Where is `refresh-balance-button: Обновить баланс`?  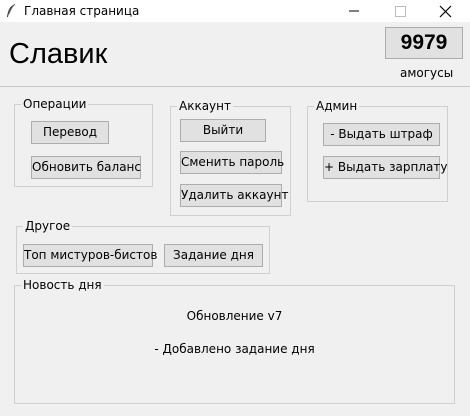
refresh-balance-button: Обновить баланс is located at coordinates (86, 167).